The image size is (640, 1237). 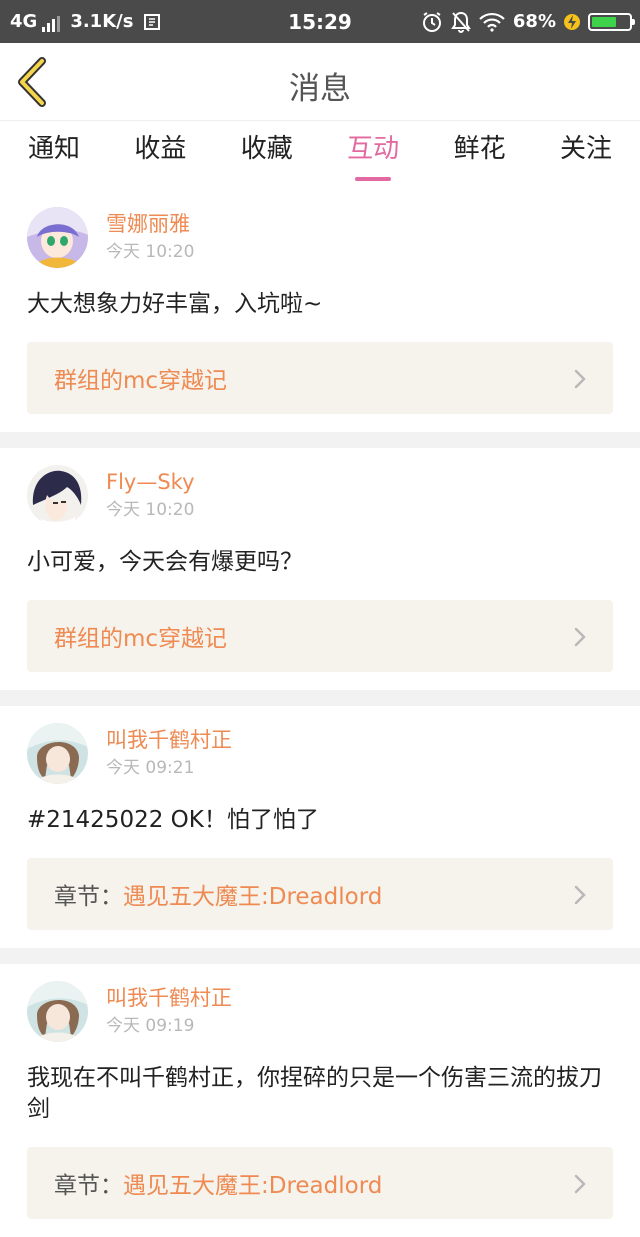 I want to click on status-bar: 4G 3.1K/s 15:29 68%, so click(x=320, y=21).